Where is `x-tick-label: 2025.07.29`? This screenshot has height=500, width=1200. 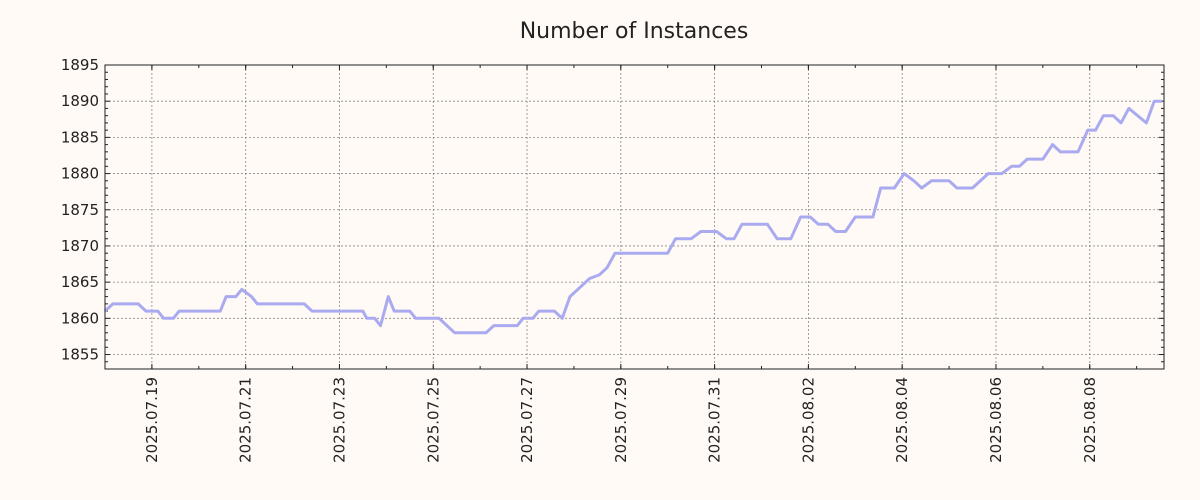
x-tick-label: 2025.07.29 is located at coordinates (621, 420).